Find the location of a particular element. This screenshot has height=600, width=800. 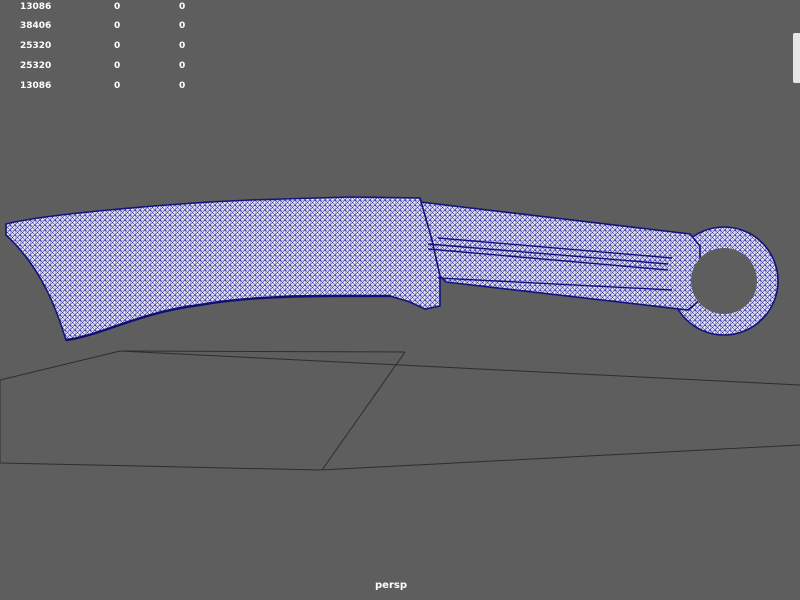

hud-value: 38406 is located at coordinates (36, 26).